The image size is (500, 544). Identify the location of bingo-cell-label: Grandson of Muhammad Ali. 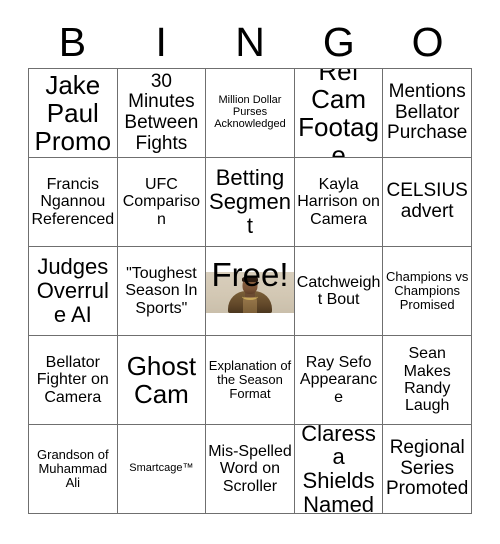
(73, 468).